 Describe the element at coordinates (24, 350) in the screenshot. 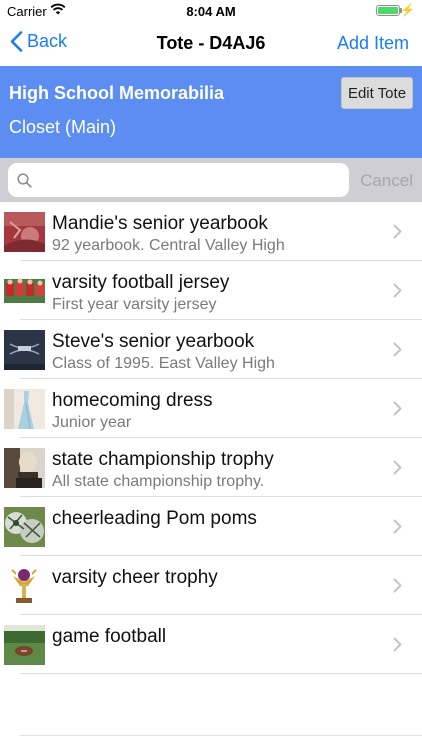

I see `navy-yearbook-photo` at that location.